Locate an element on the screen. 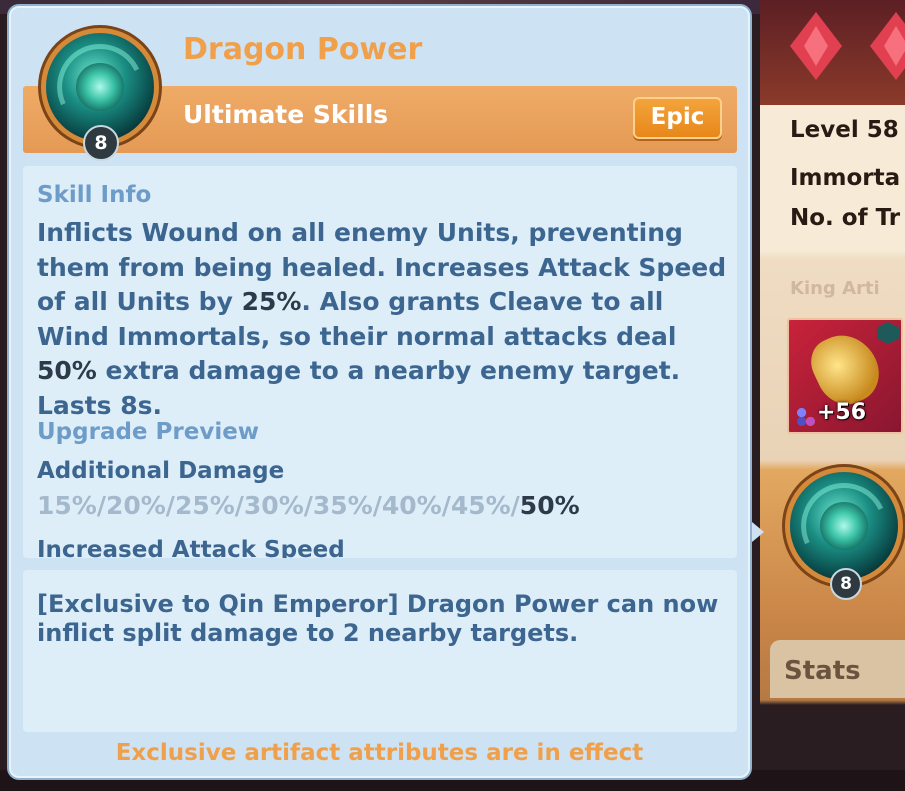 Image resolution: width=905 pixels, height=791 pixels. skill-slot-level-badge: 8 is located at coordinates (846, 584).